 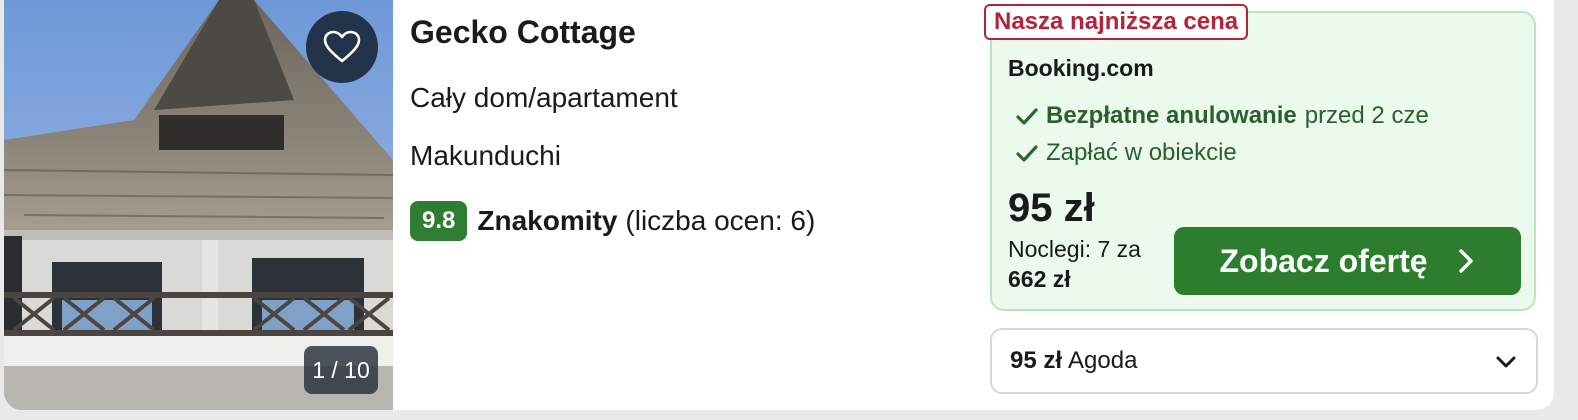 What do you see at coordinates (547, 220) in the screenshot?
I see `rating-label: Znakomity` at bounding box center [547, 220].